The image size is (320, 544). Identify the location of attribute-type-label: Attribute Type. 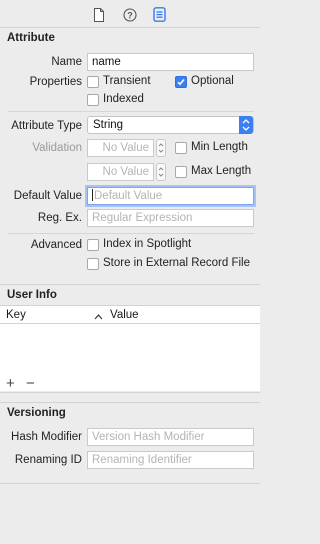
(46, 126).